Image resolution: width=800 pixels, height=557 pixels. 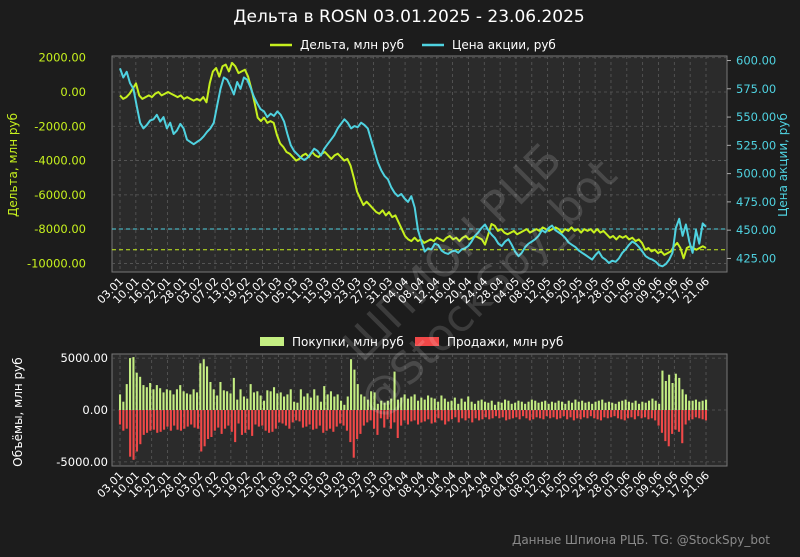 What do you see at coordinates (82, 462) in the screenshot?
I see `y-tick-label: -5000.00` at bounding box center [82, 462].